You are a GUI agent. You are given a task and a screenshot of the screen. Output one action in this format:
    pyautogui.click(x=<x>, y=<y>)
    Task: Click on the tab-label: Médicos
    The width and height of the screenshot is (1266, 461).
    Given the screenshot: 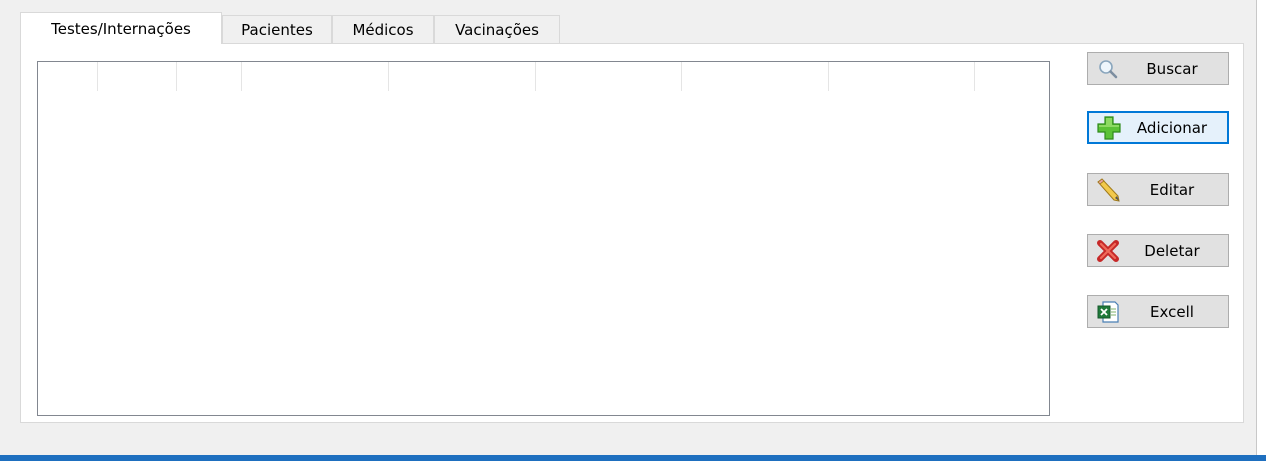 What is the action you would take?
    pyautogui.click(x=383, y=29)
    